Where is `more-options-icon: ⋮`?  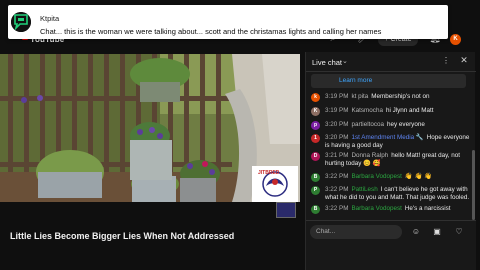
more-options-icon: ⋮ is located at coordinates (446, 60).